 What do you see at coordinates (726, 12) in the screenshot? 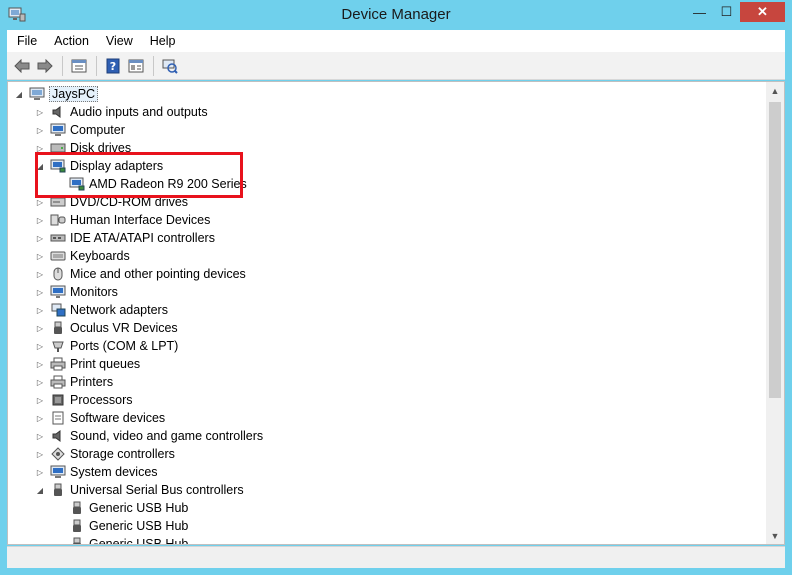
I see `maximize-button: ☐` at bounding box center [726, 12].